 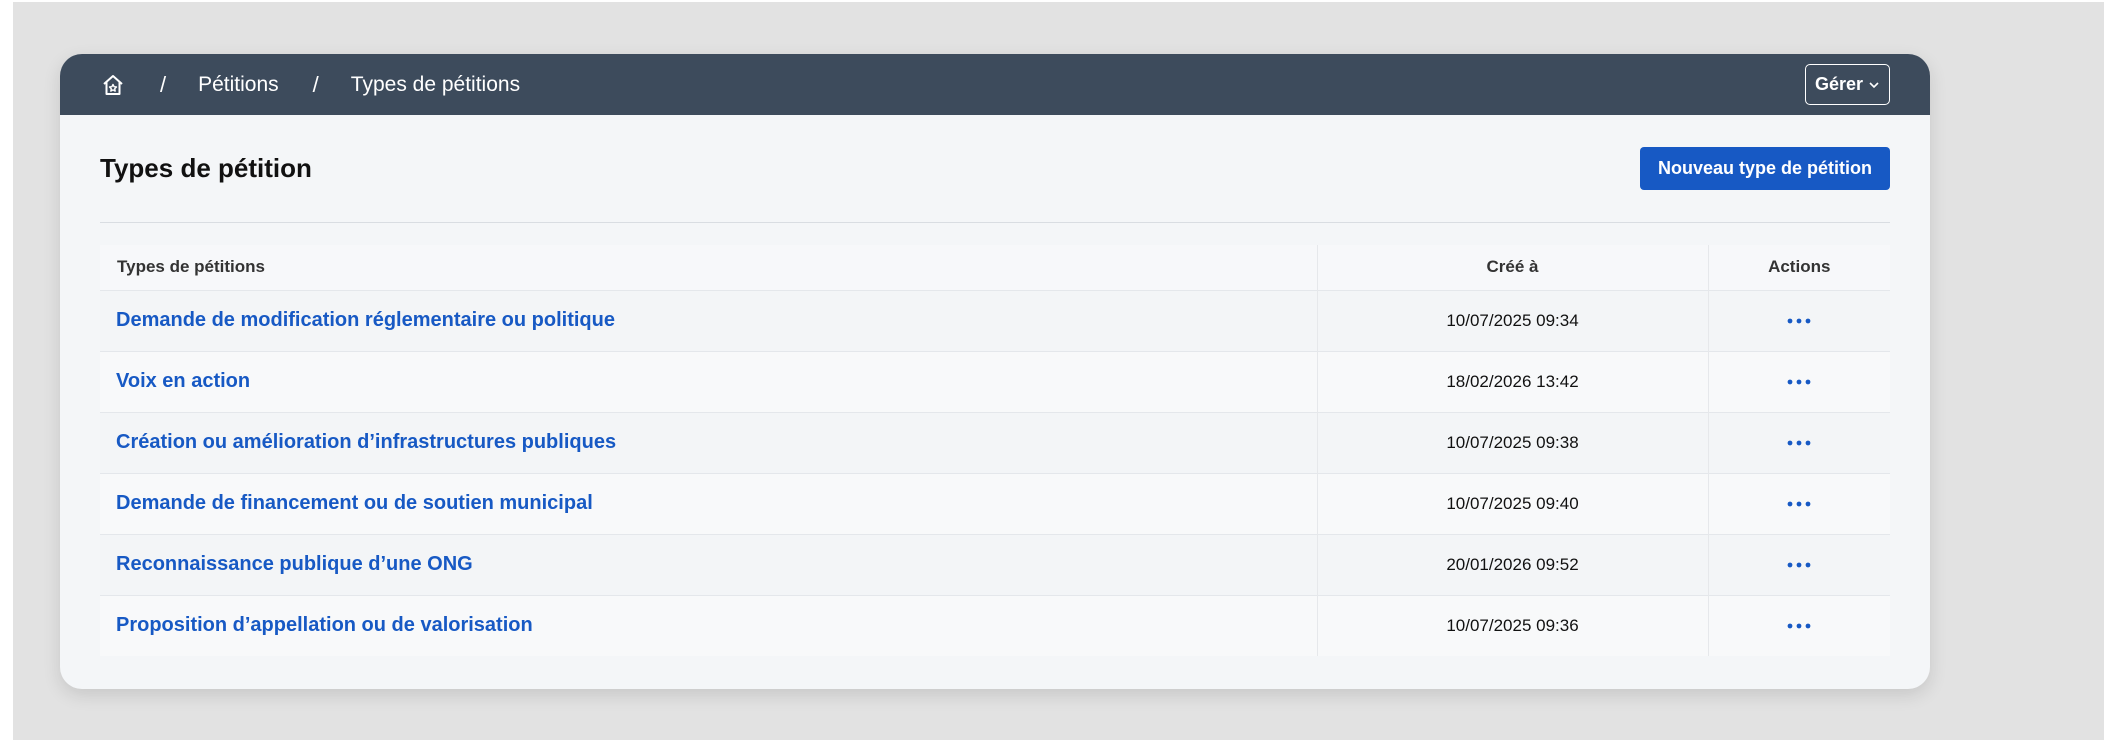 What do you see at coordinates (1513, 381) in the screenshot?
I see `created-date: 18/02/2026 13:42` at bounding box center [1513, 381].